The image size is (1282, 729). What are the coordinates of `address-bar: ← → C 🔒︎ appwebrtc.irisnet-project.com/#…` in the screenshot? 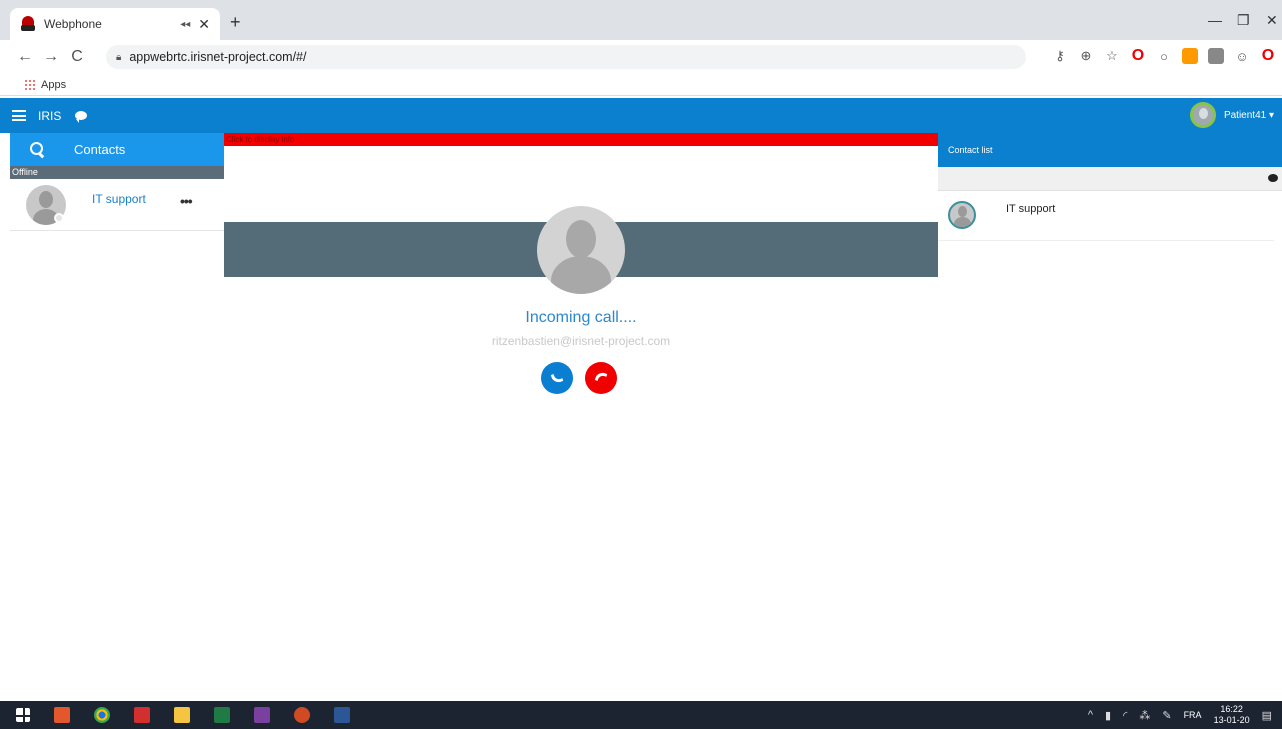 It's located at (641, 57).